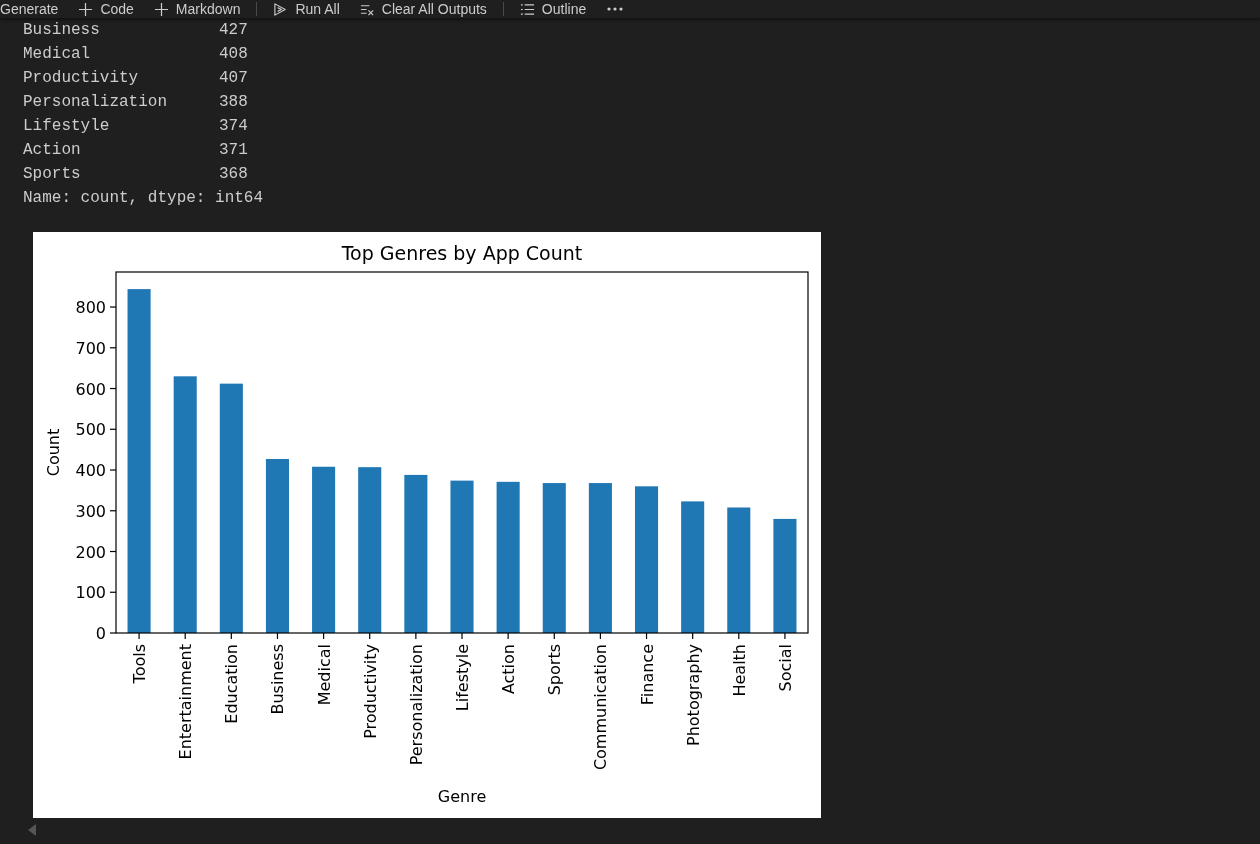 The width and height of the screenshot is (1260, 844). I want to click on x-axis-label: Genre, so click(462, 796).